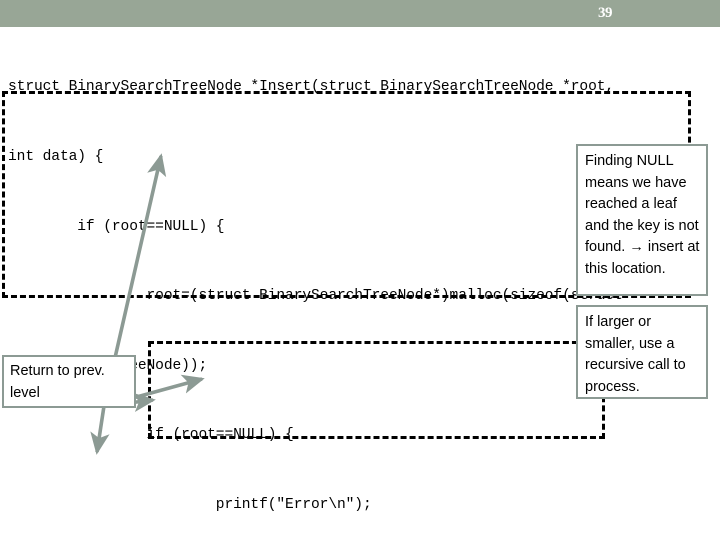 This screenshot has height=540, width=720. I want to click on callout-return-to-prev-level: Return to prev. level, so click(69, 381).